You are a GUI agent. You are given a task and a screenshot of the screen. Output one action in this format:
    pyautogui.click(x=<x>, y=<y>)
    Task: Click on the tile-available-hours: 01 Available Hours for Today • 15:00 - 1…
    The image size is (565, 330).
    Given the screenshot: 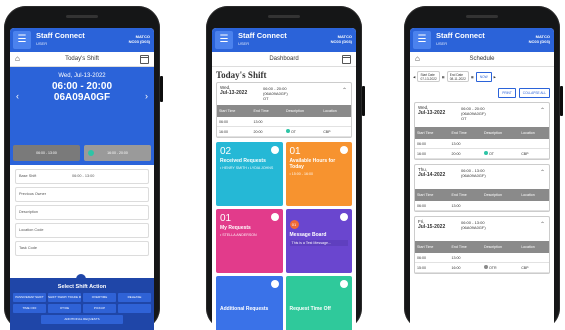 What is the action you would take?
    pyautogui.click(x=318, y=174)
    